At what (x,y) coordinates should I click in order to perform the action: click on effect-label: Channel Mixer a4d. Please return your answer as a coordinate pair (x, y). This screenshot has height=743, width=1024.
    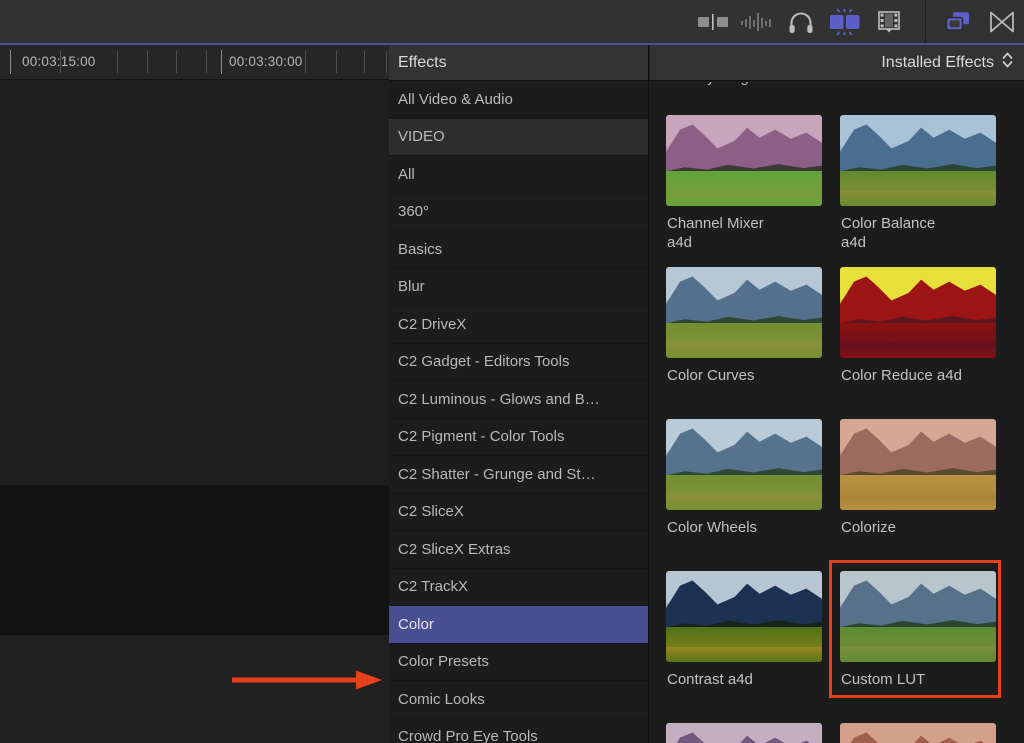
    Looking at the image, I should click on (715, 233).